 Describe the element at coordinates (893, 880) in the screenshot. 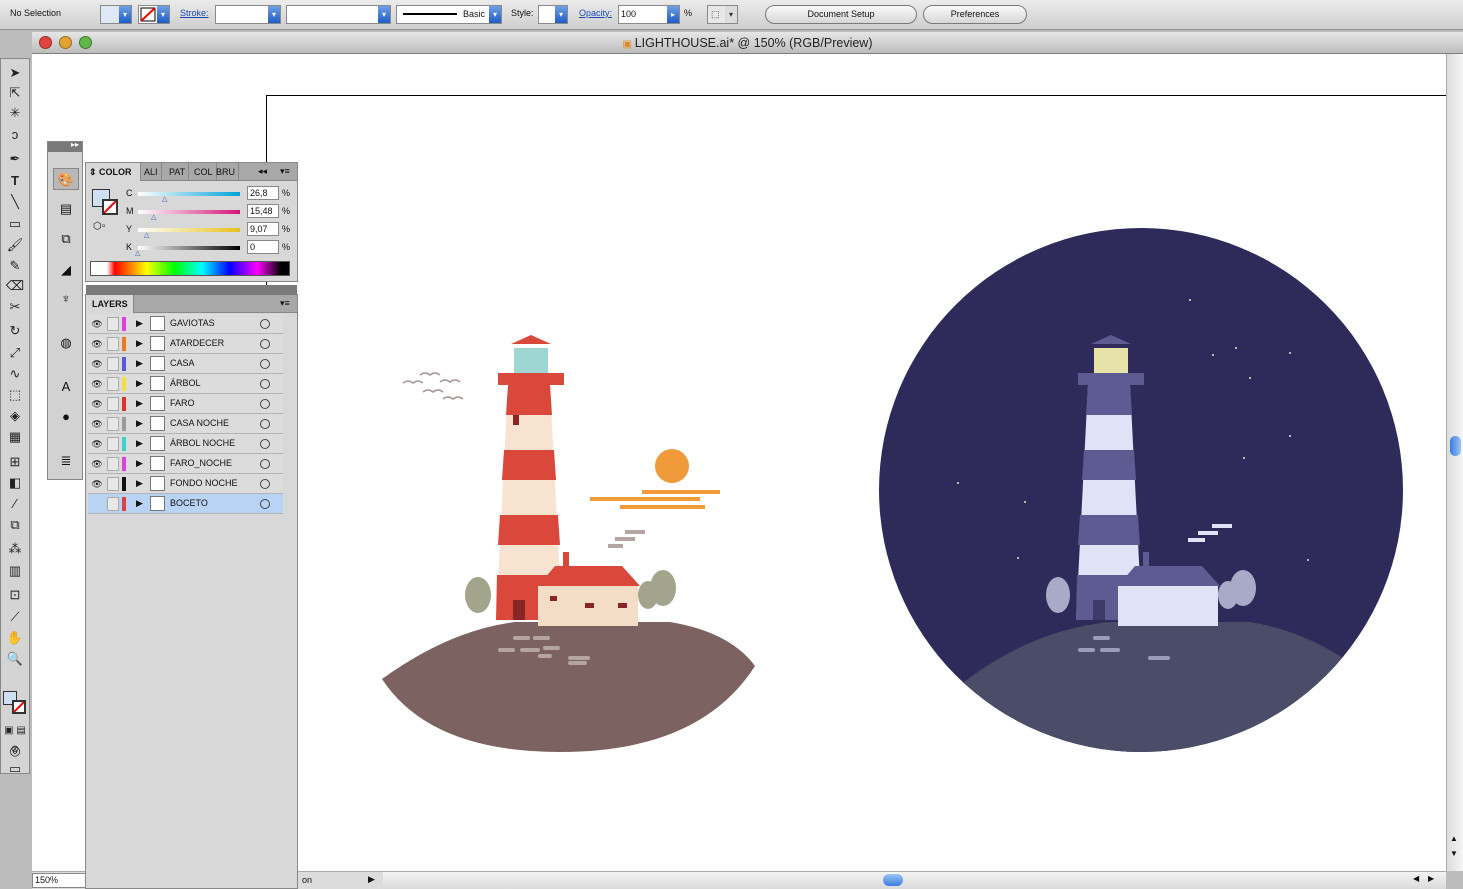

I see `horizontal-scroll-thumb` at that location.